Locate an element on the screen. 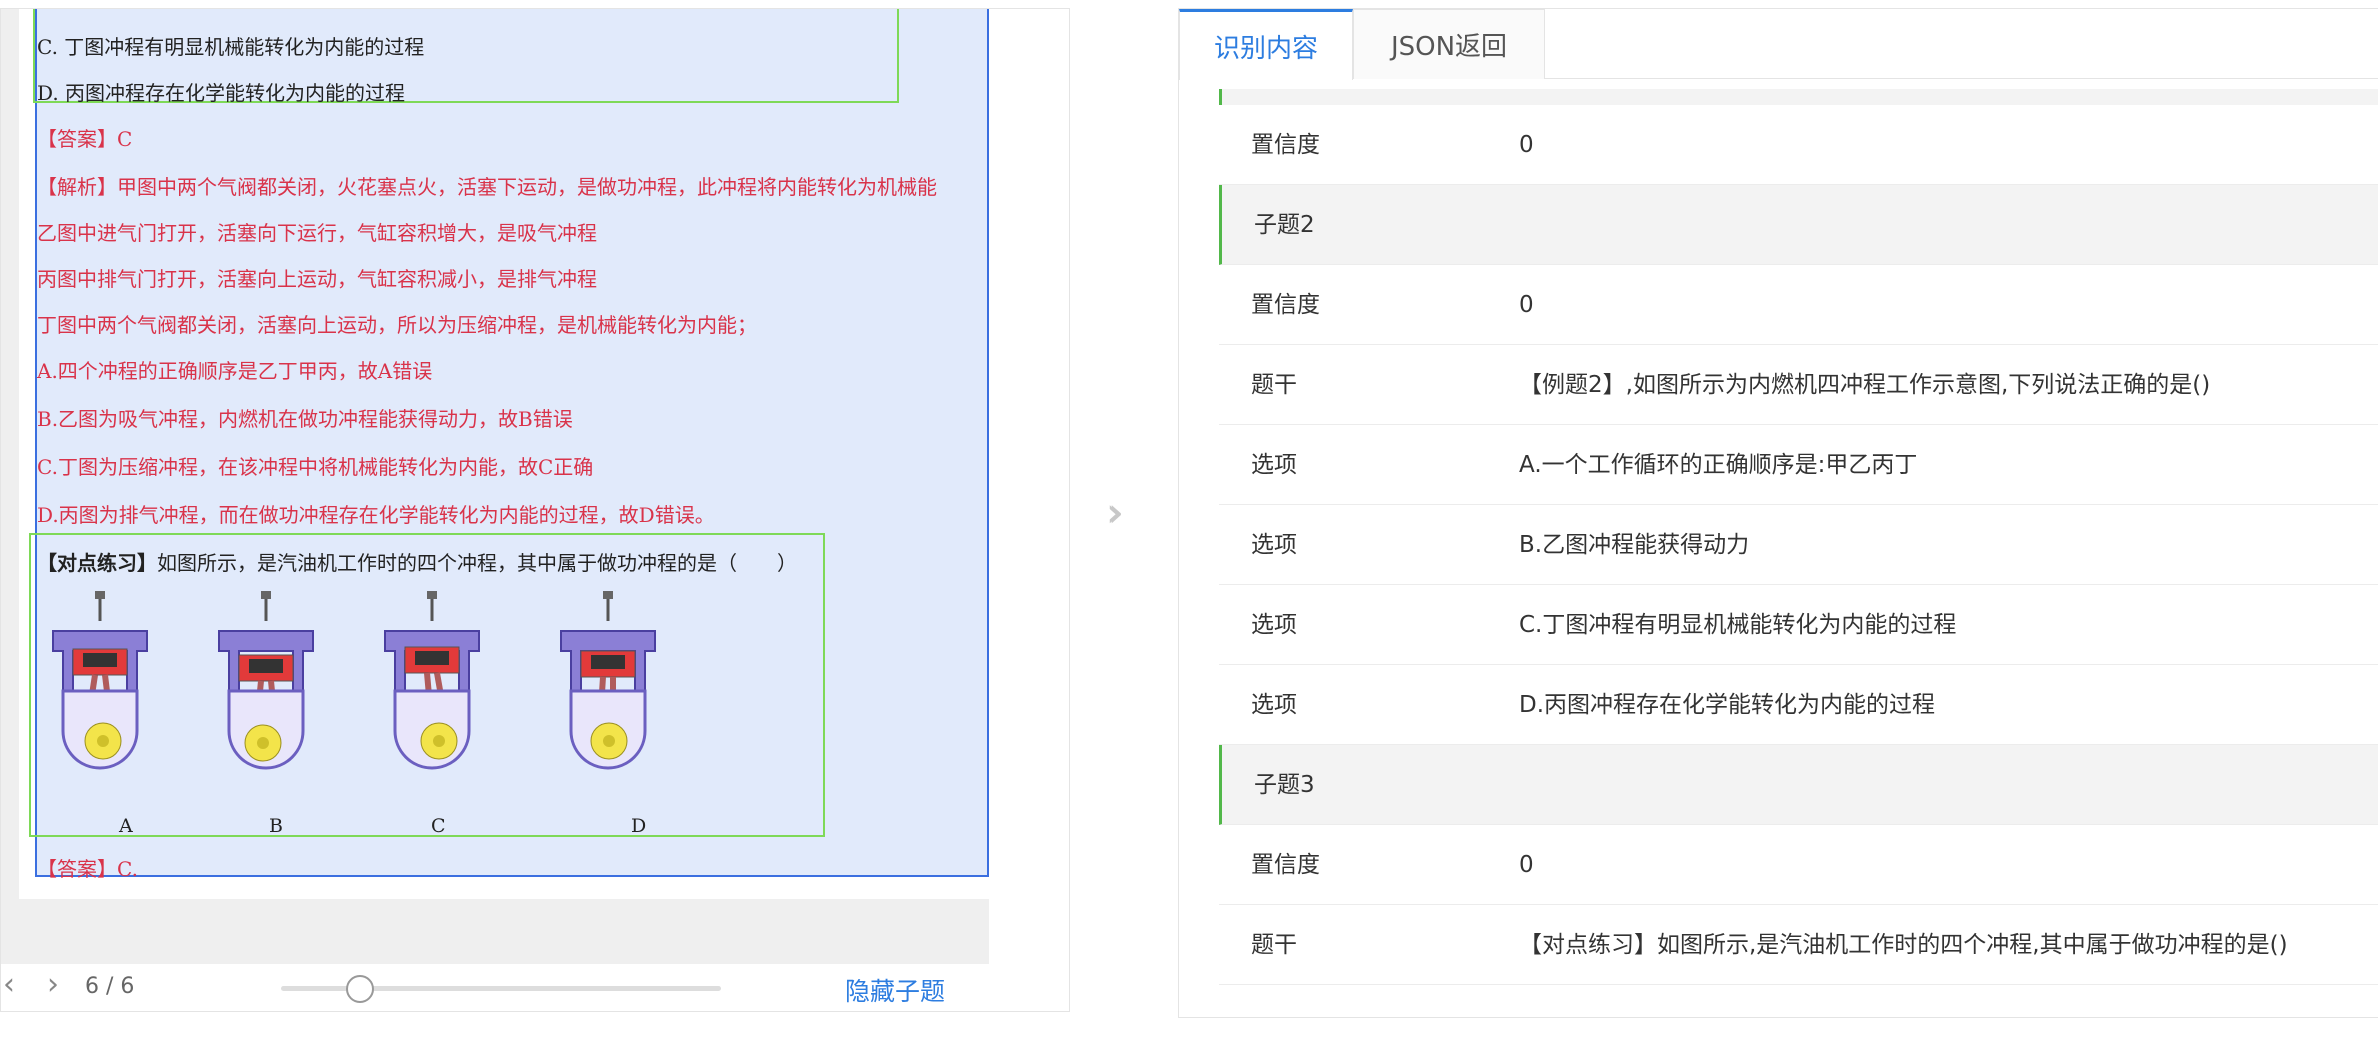 Image resolution: width=2378 pixels, height=1038 pixels. result-row: 选项 B.乙图冲程能获得动力 is located at coordinates (1798, 545).